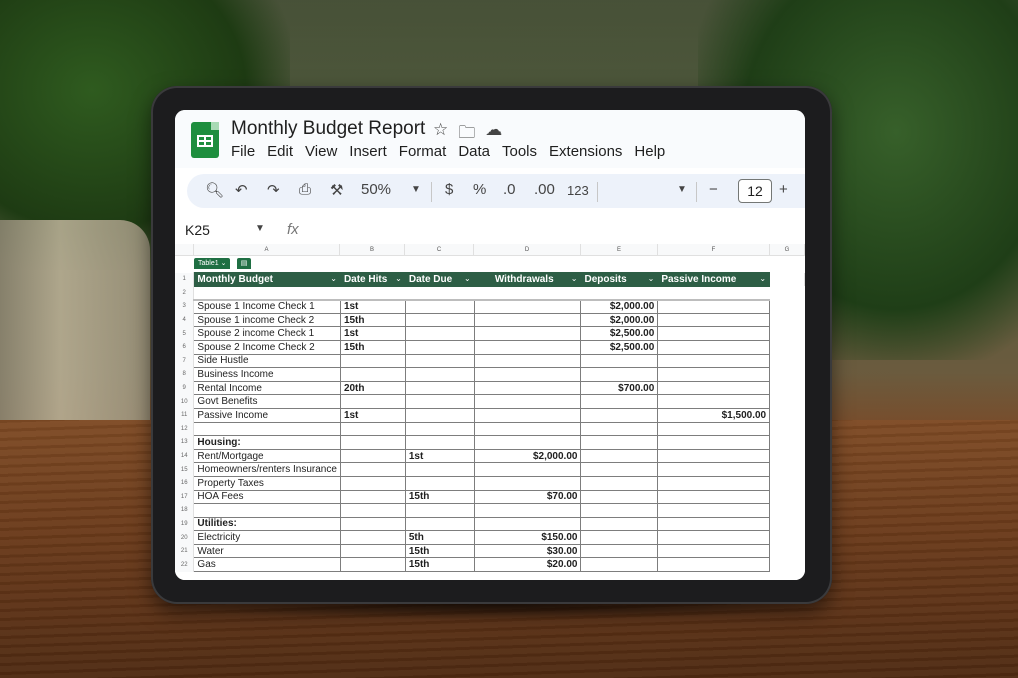  What do you see at coordinates (197, 230) in the screenshot?
I see `name-box: K25` at bounding box center [197, 230].